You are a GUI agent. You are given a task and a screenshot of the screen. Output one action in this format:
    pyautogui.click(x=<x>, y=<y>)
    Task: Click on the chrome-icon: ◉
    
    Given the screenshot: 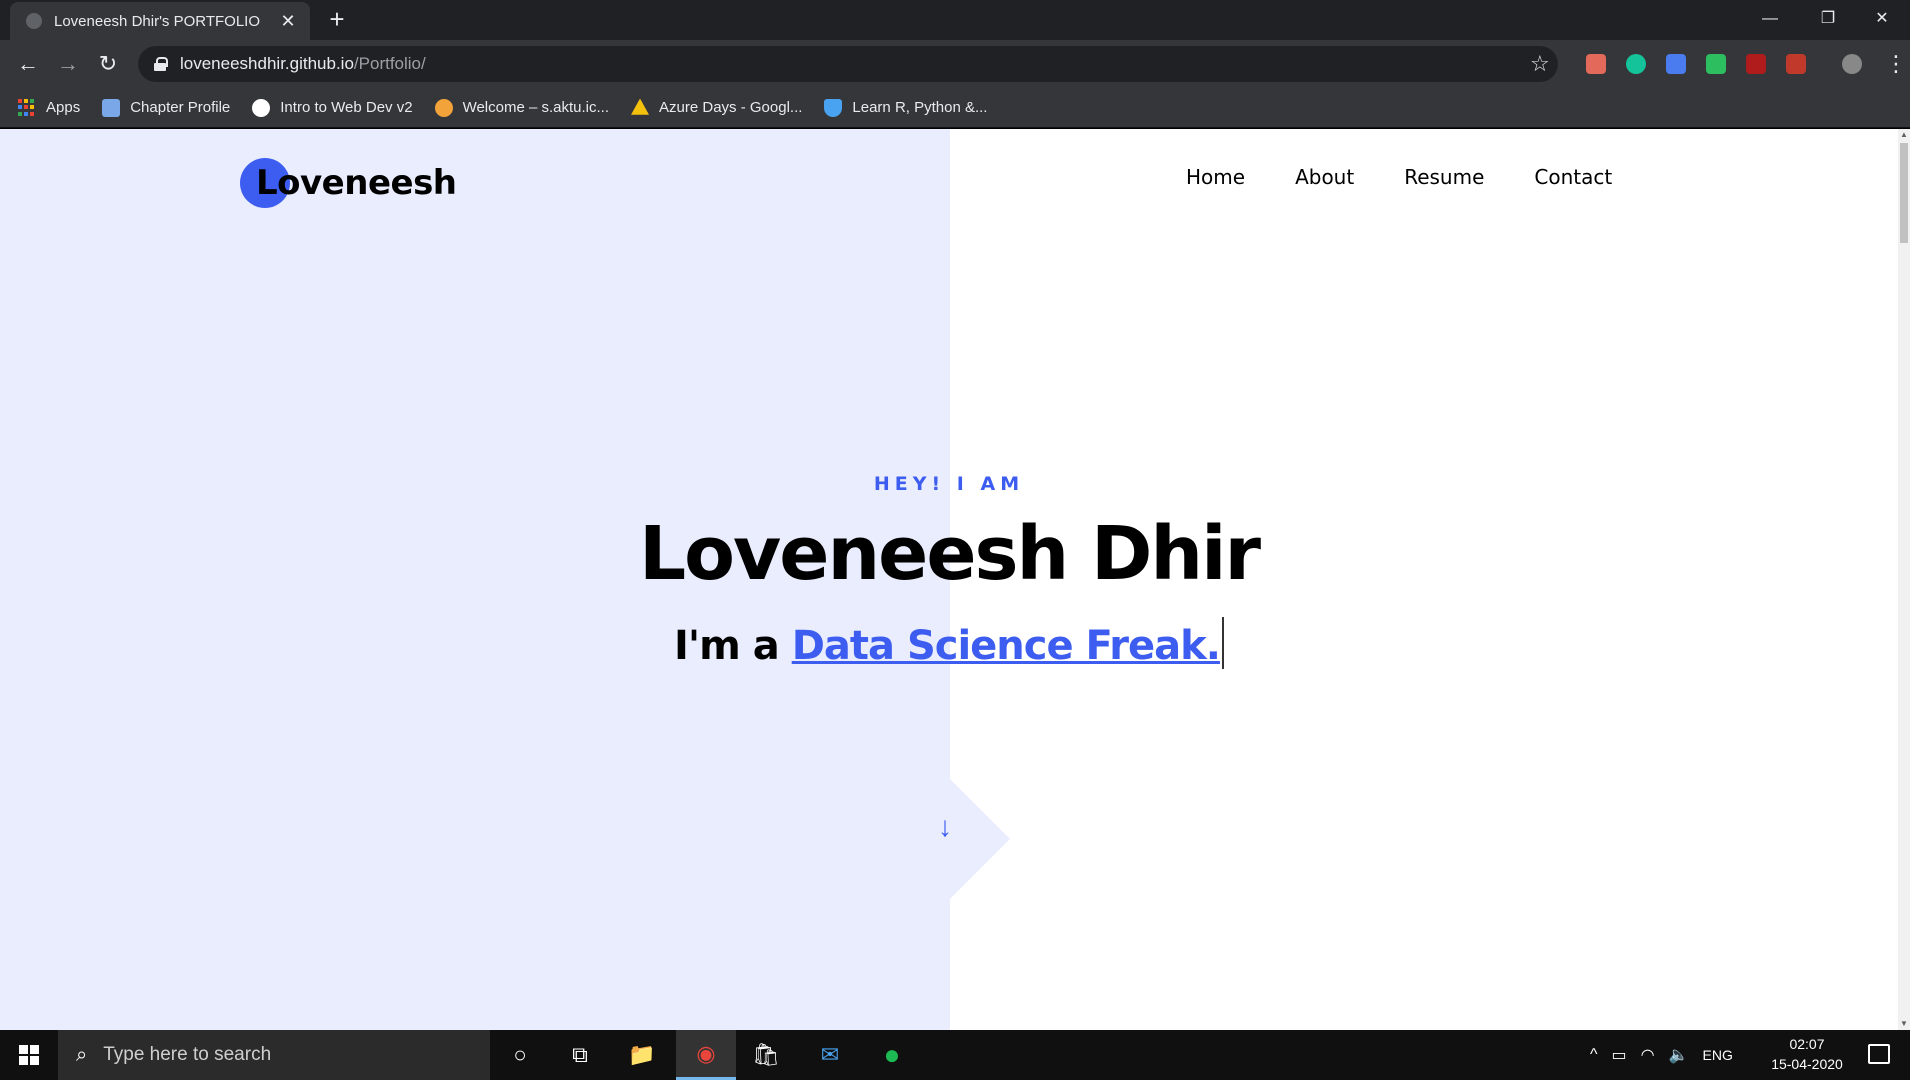 What is the action you would take?
    pyautogui.click(x=706, y=1053)
    